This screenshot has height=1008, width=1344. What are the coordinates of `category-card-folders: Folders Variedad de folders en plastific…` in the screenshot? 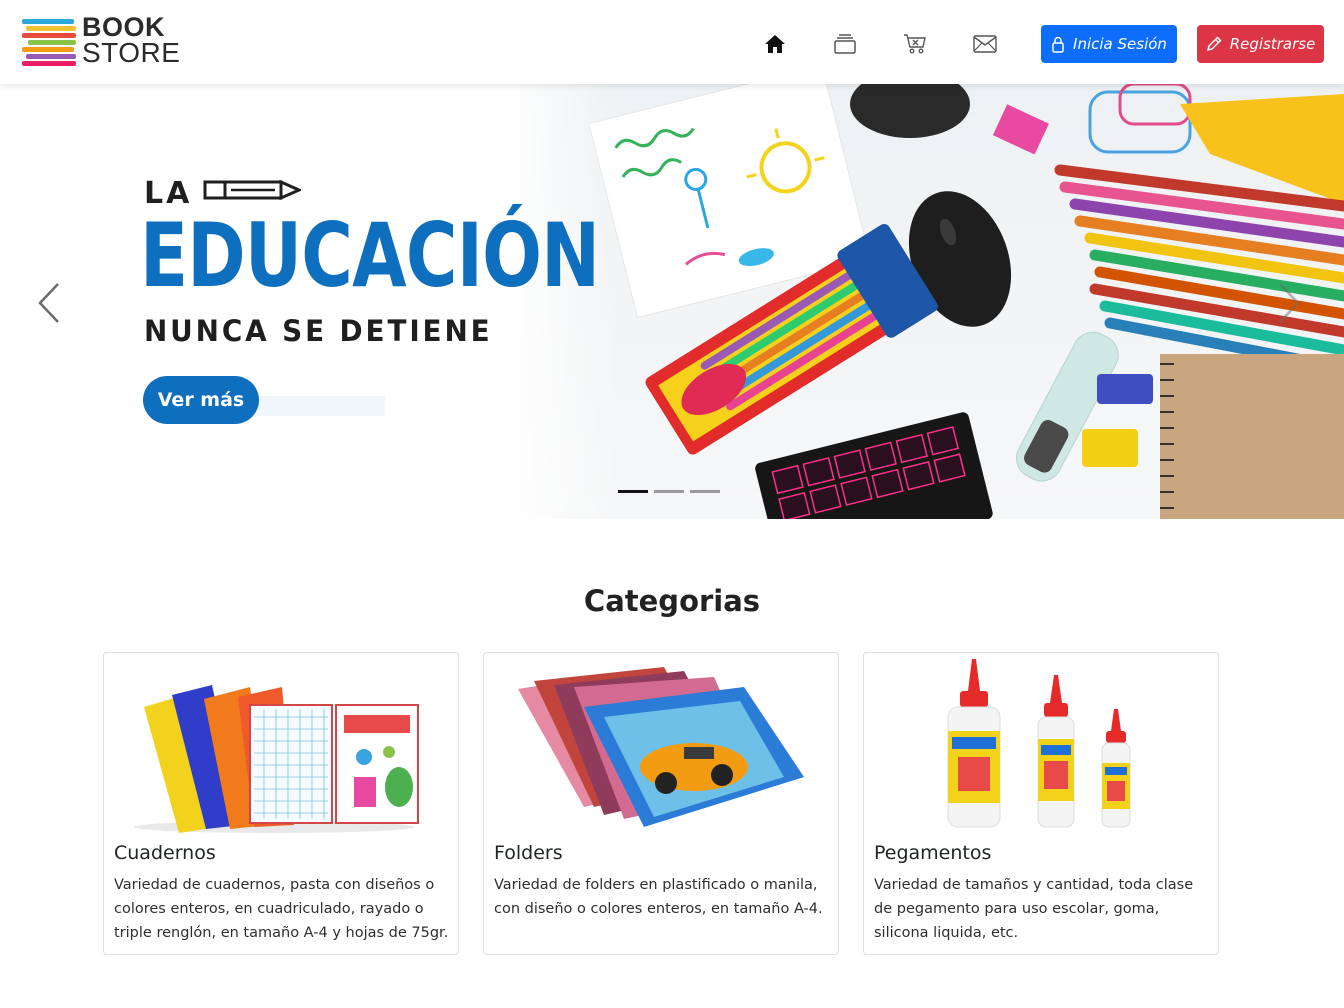 It's located at (661, 803).